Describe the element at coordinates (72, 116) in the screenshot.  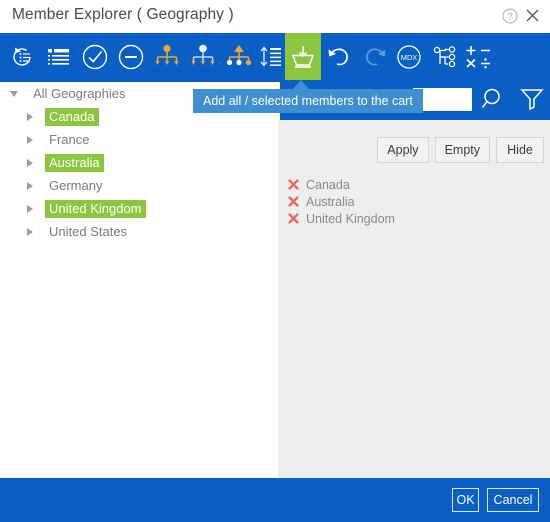
I see `tree-node-label: Canada` at that location.